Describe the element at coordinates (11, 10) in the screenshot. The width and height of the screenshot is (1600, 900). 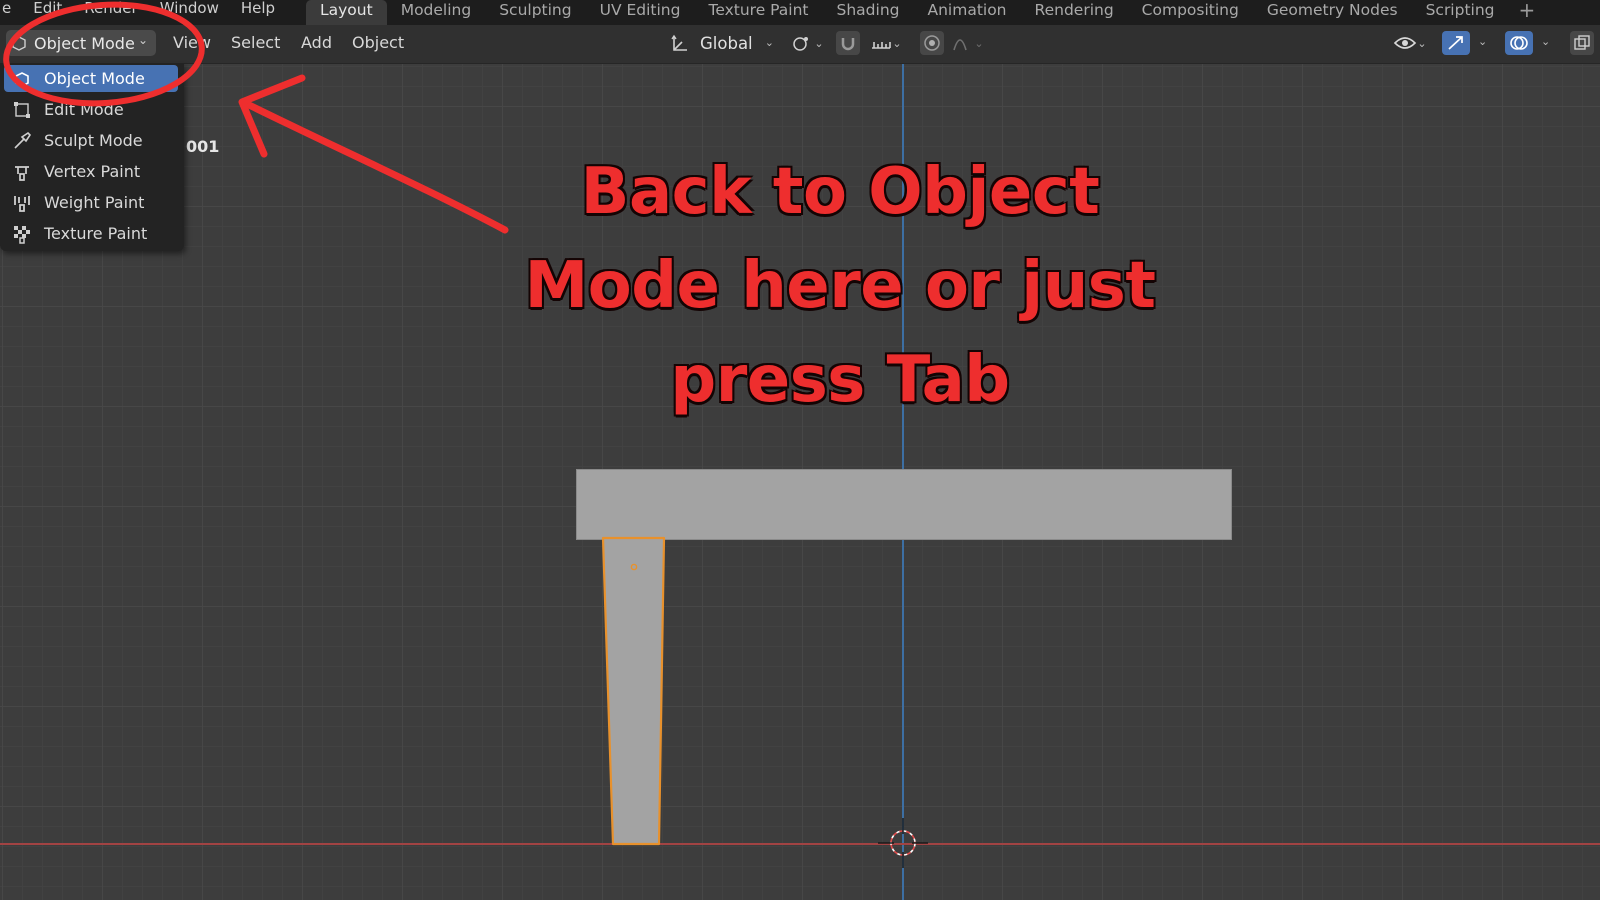
I see `menu-file-fragment: e` at that location.